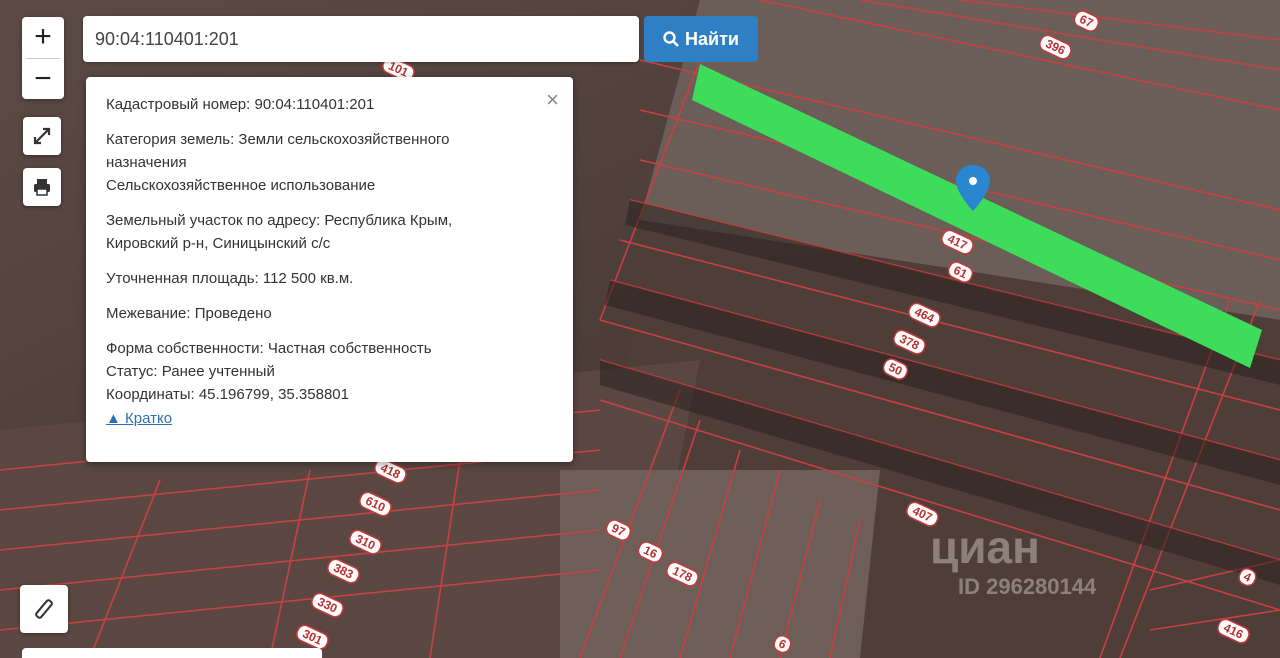 Image resolution: width=1280 pixels, height=658 pixels. What do you see at coordinates (1027, 586) in the screenshot?
I see `watermark-id: ID 296280144` at bounding box center [1027, 586].